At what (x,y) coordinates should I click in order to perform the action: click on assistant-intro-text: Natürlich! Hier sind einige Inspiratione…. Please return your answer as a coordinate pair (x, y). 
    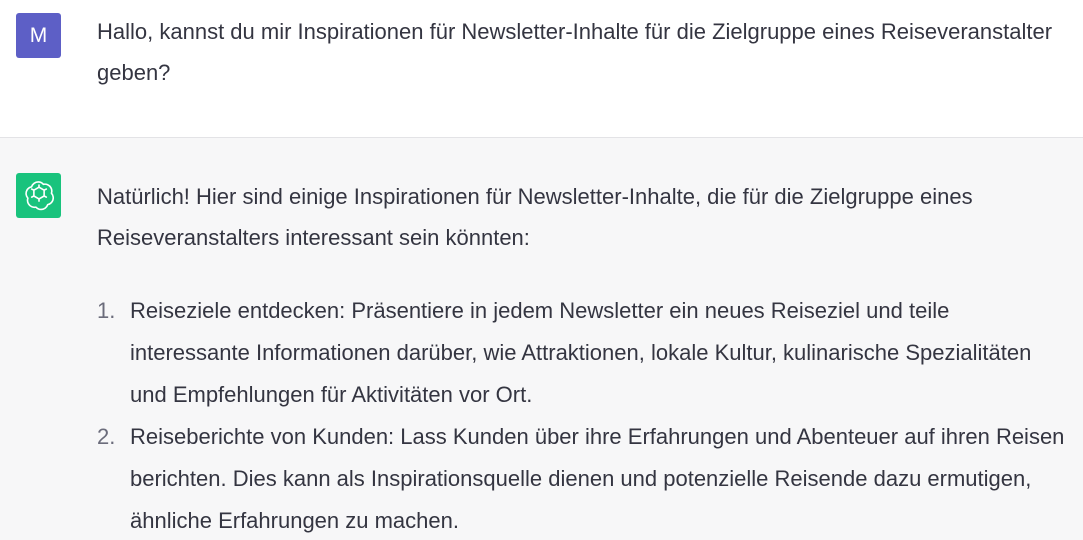
    Looking at the image, I should click on (535, 217).